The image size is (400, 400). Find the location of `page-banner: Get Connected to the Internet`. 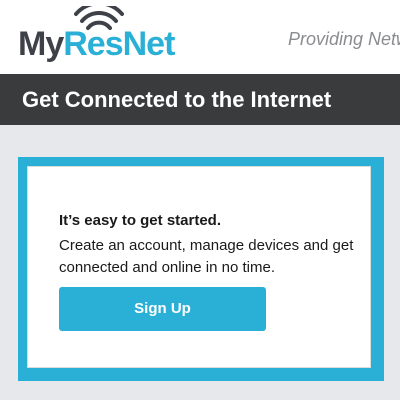

page-banner: Get Connected to the Internet is located at coordinates (200, 99).